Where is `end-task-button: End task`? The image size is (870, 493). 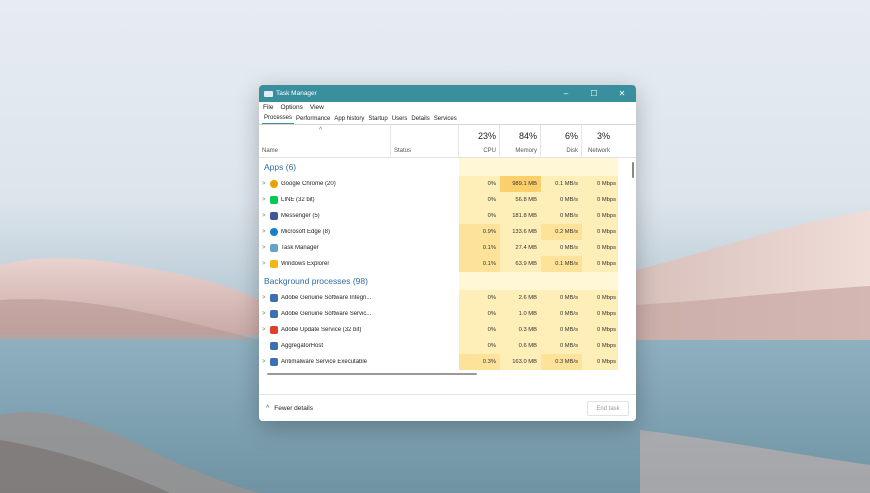
end-task-button: End task is located at coordinates (608, 408).